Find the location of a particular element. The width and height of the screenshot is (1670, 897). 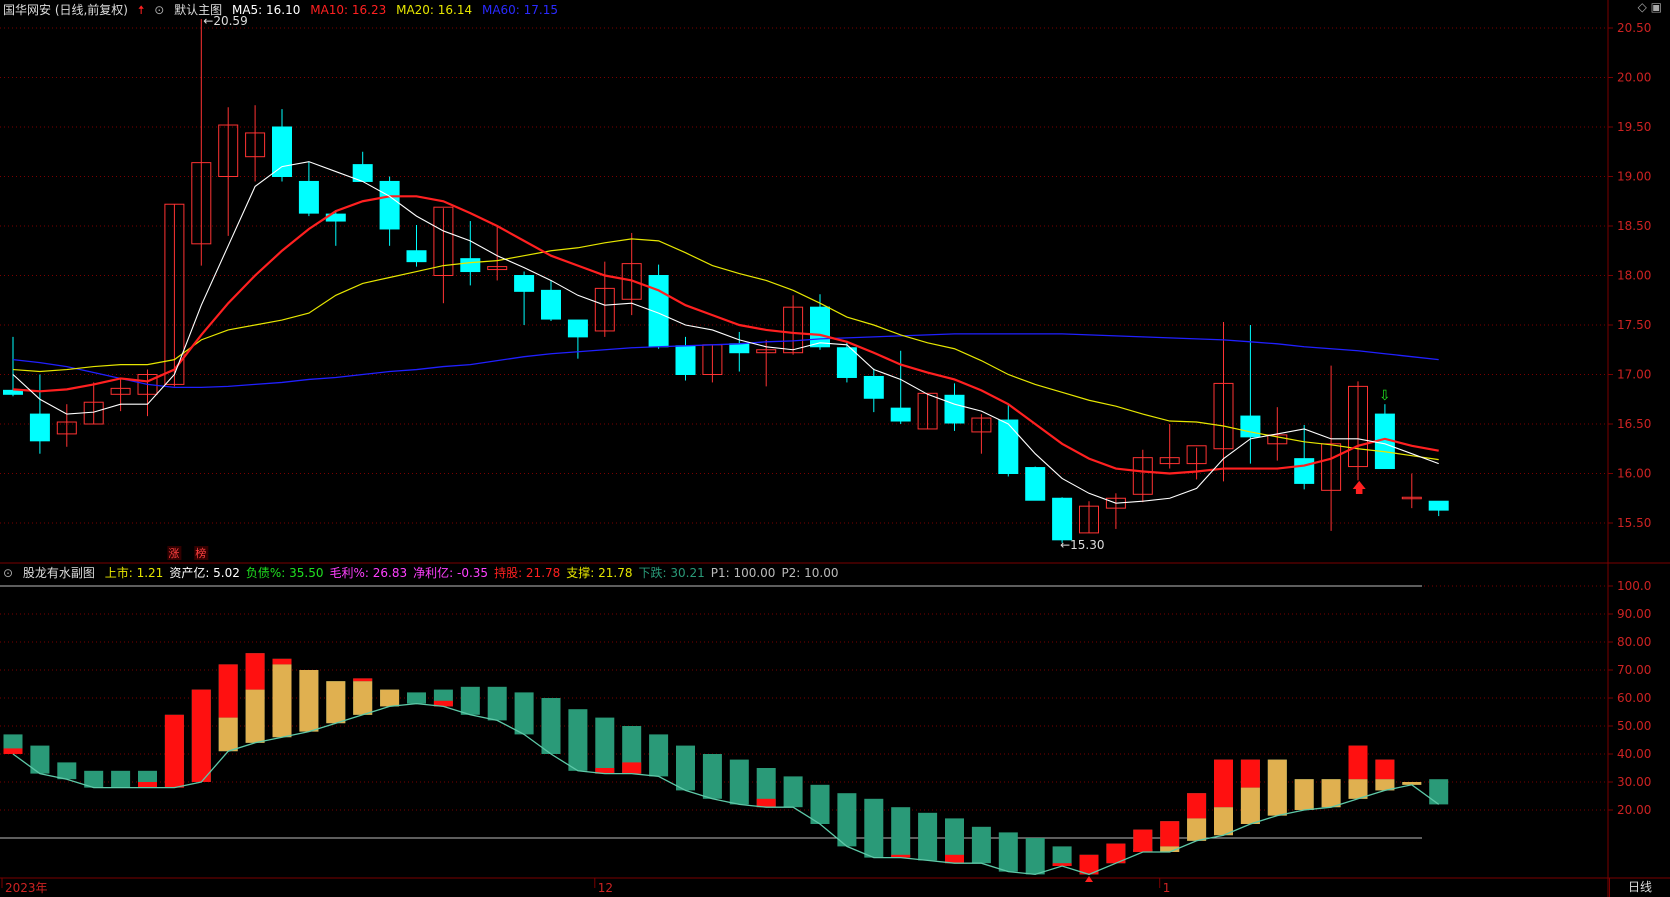

sub-indicator-3: 毛利%: 26.83 is located at coordinates (368, 573).